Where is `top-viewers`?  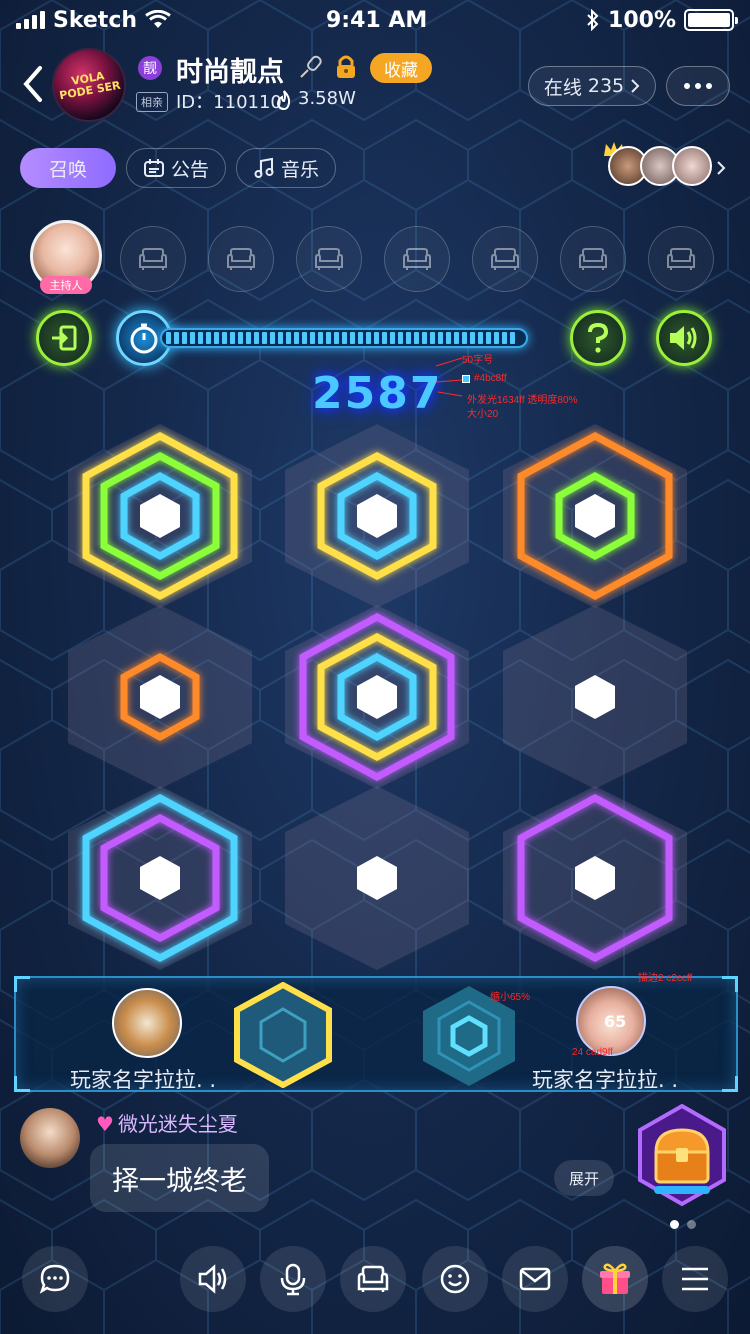
top-viewers is located at coordinates (674, 166).